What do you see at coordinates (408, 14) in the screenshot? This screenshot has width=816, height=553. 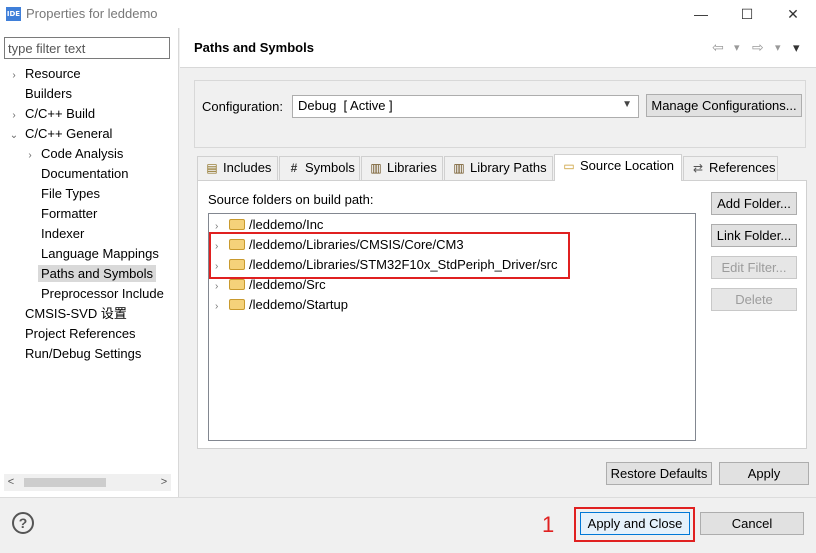 I see `title-bar: IDE Properties for leddemo — ☐ ✕` at bounding box center [408, 14].